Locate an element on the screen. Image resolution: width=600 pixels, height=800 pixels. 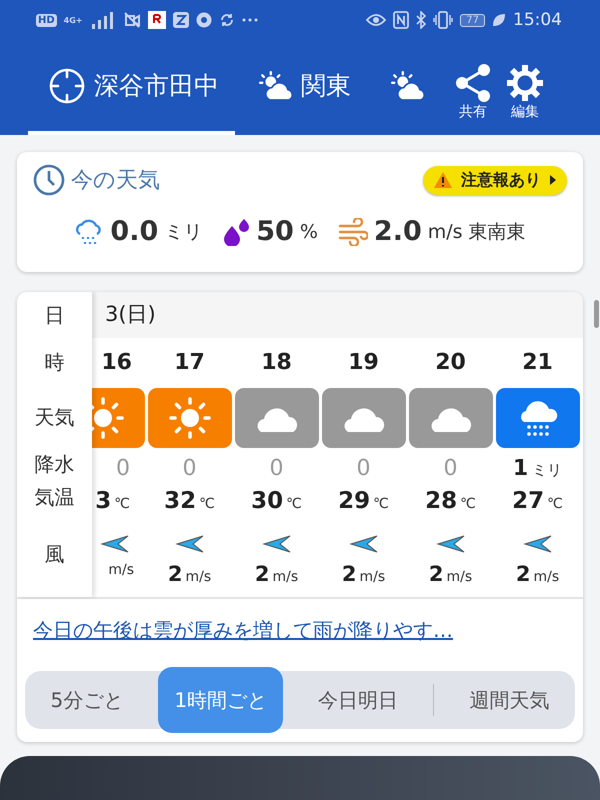
battery-indicator: 77 is located at coordinates (472, 20).